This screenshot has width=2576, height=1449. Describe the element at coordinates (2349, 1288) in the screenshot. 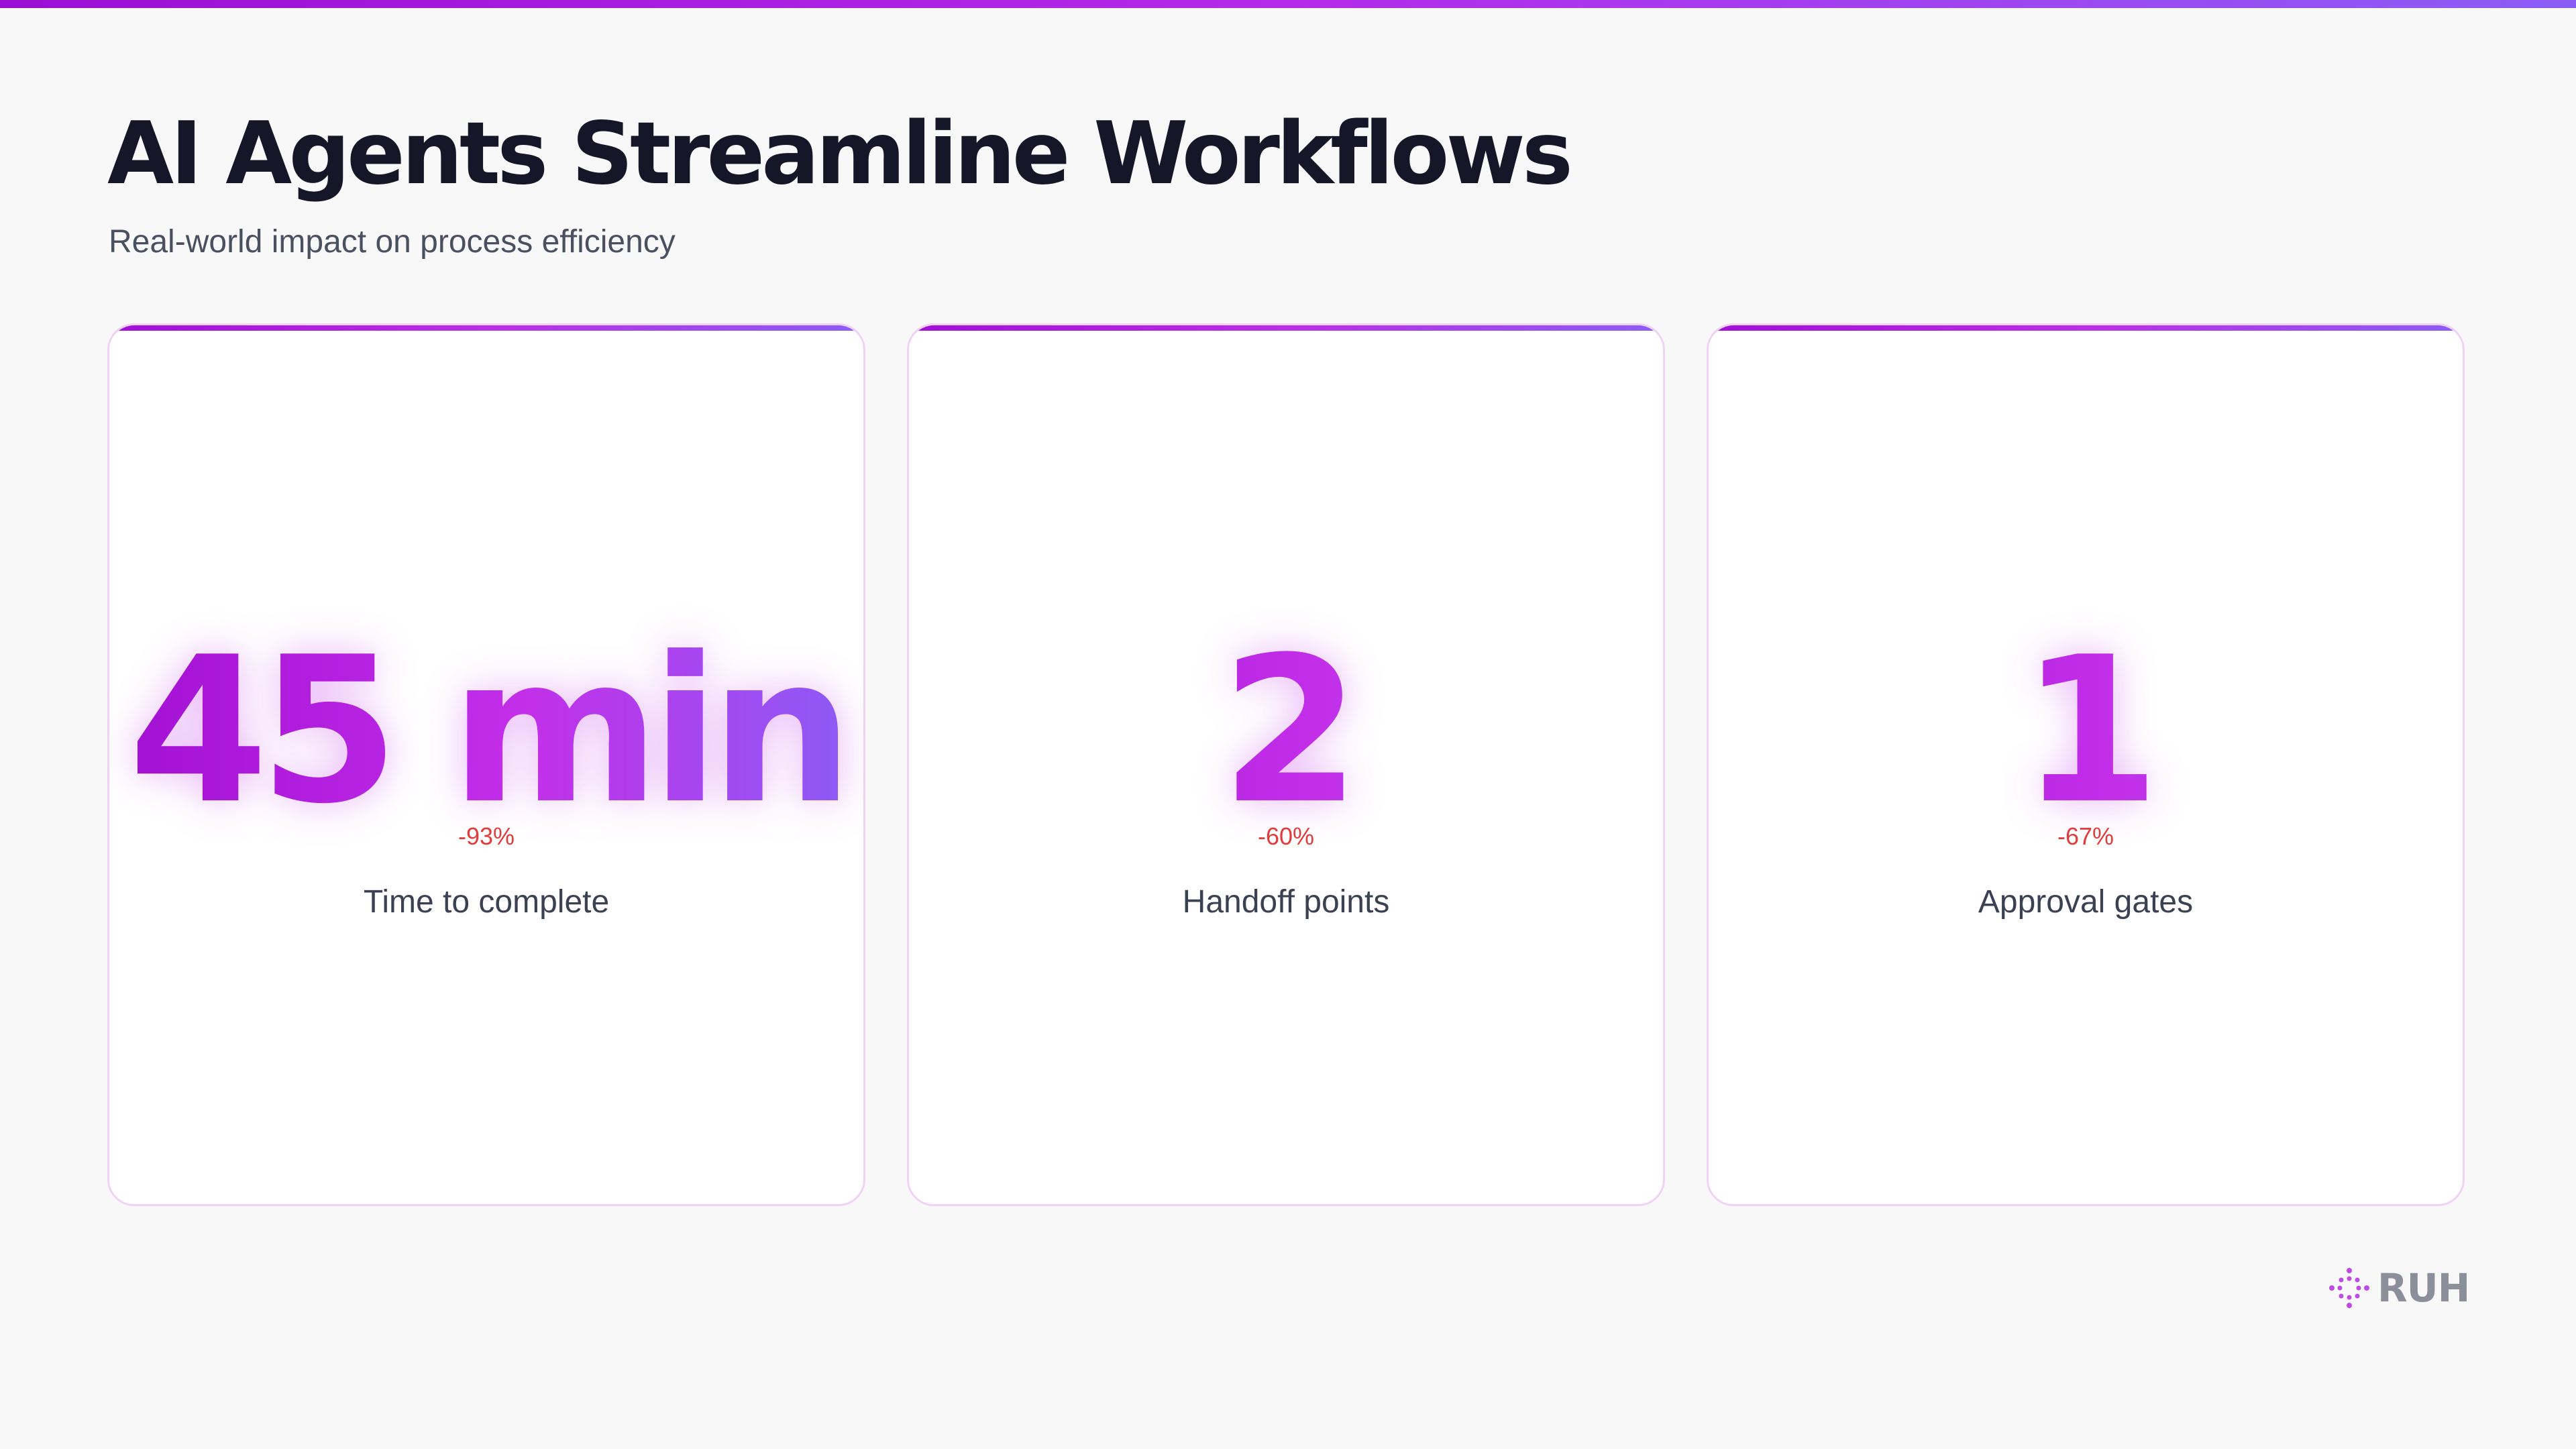

I see `dotted-sparkle-icon` at that location.